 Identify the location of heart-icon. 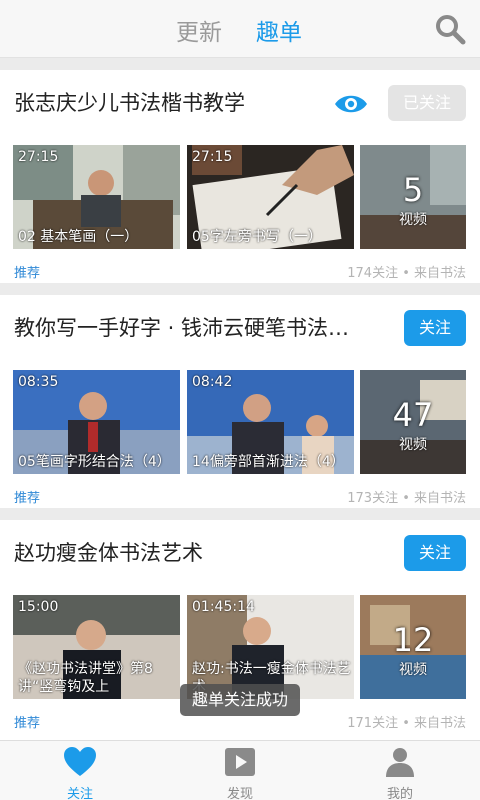
(80, 761).